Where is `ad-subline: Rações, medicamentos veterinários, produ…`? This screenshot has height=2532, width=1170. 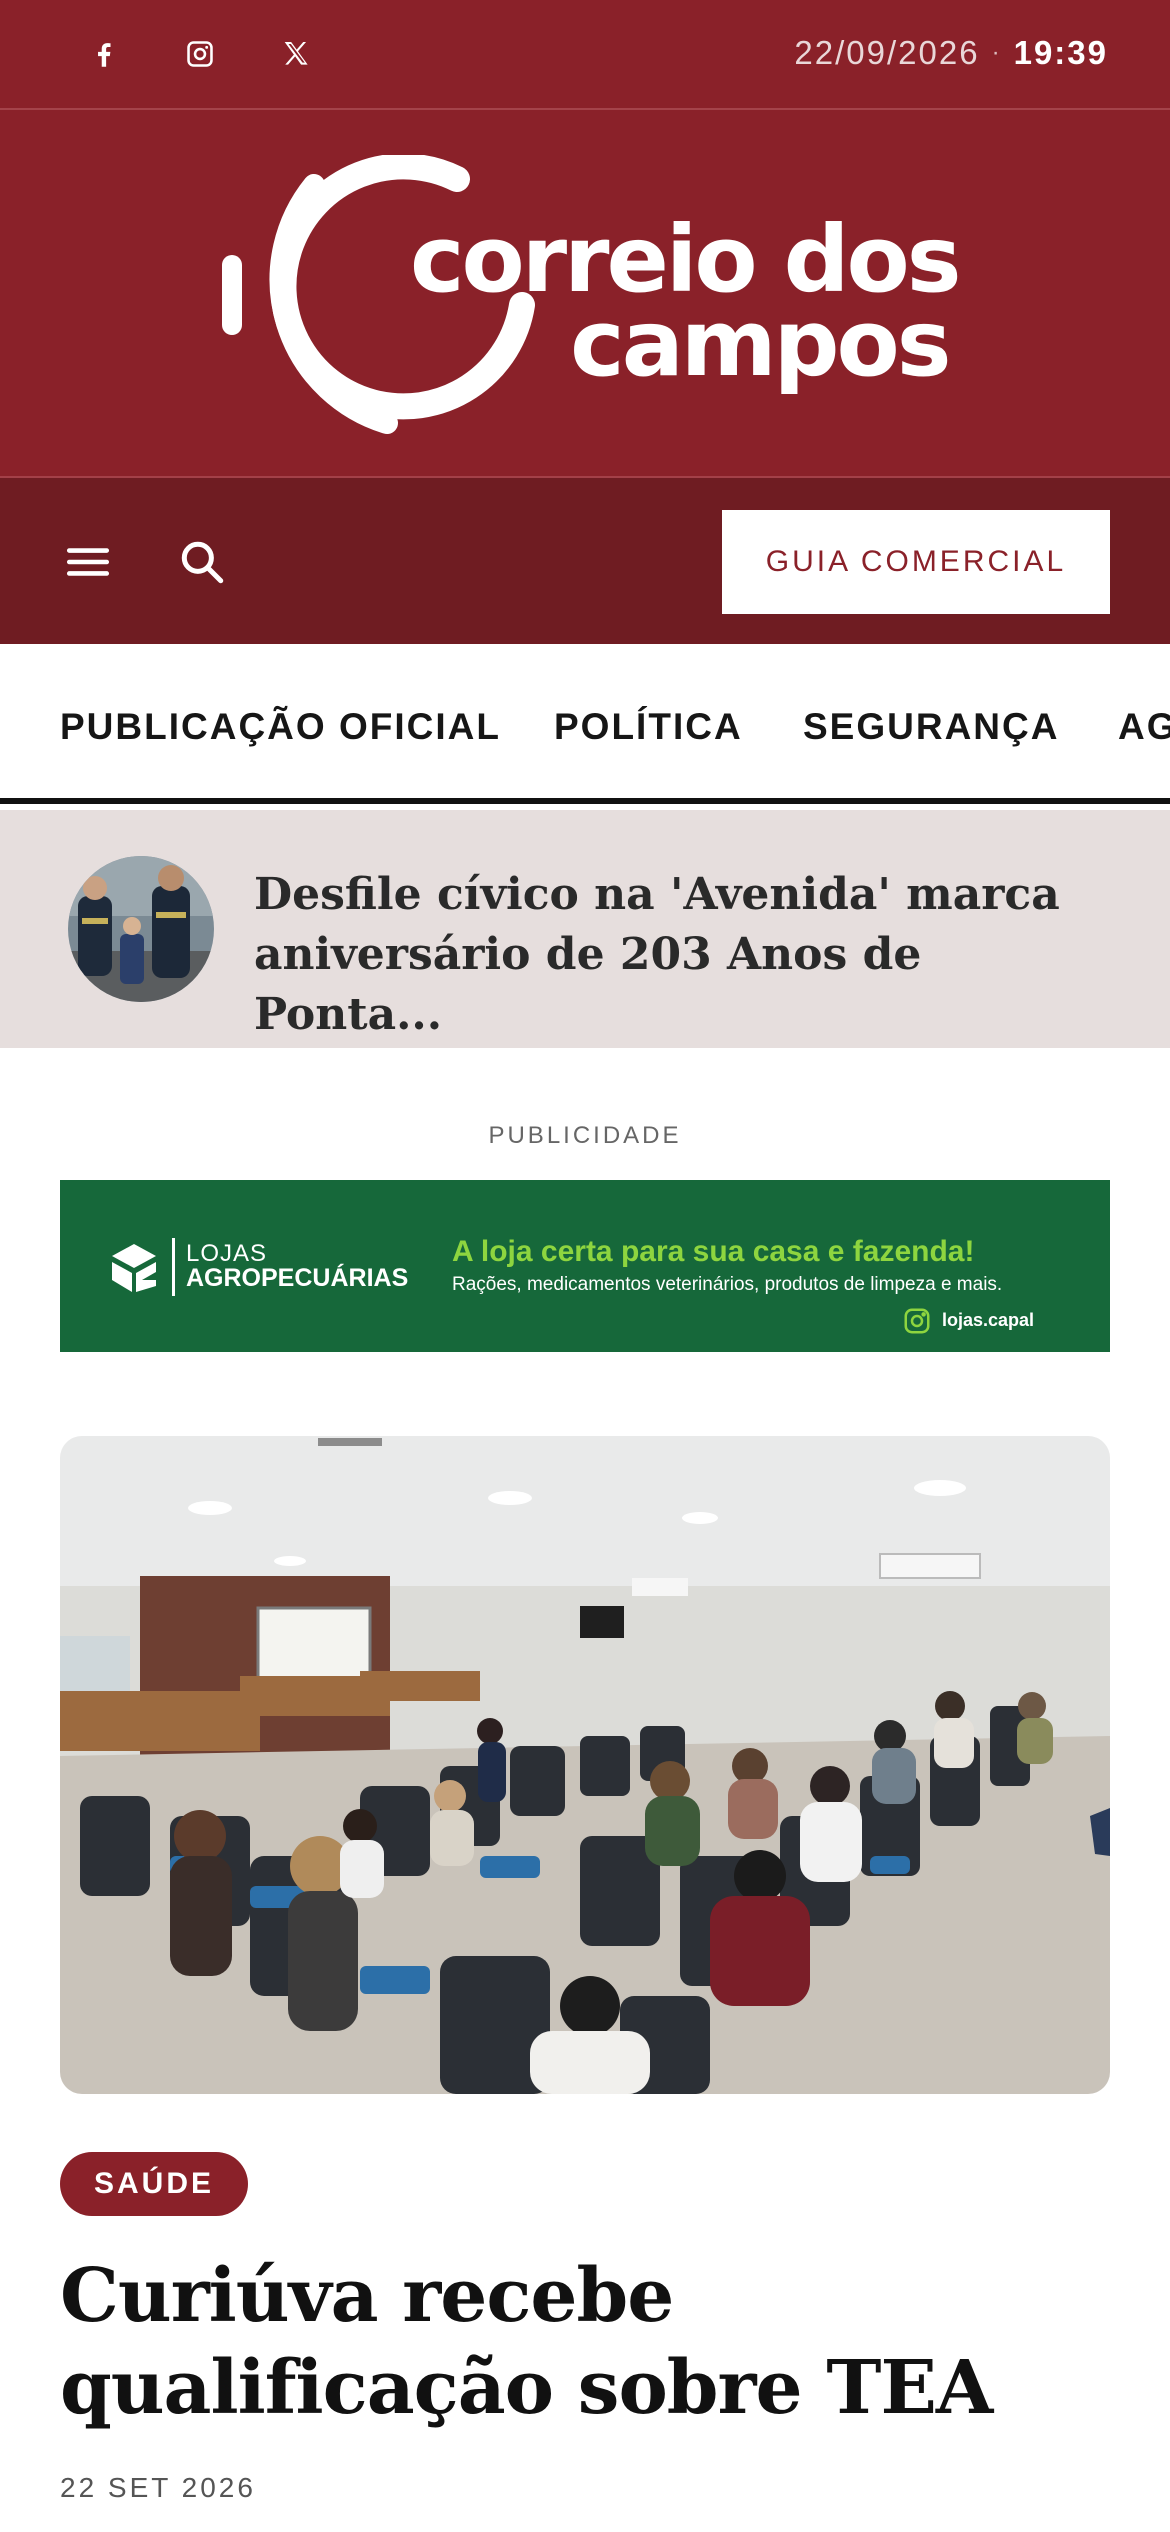 ad-subline: Rações, medicamentos veterinários, produ… is located at coordinates (727, 1284).